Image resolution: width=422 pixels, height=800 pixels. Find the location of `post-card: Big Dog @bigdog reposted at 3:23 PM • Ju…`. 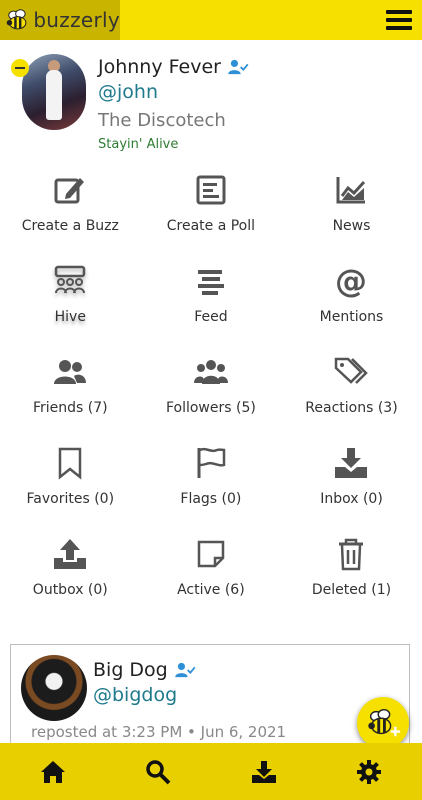

post-card: Big Dog @bigdog reposted at 3:23 PM • Ju… is located at coordinates (210, 700).